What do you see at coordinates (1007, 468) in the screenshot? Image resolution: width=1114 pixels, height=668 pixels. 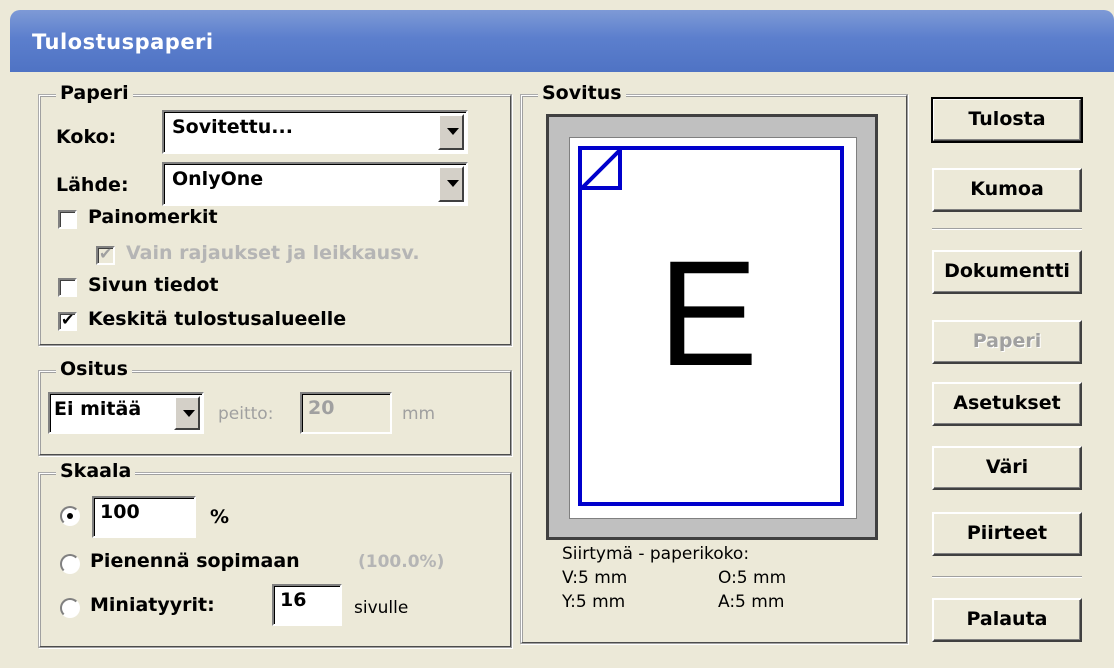 I see `color-button: Väri` at bounding box center [1007, 468].